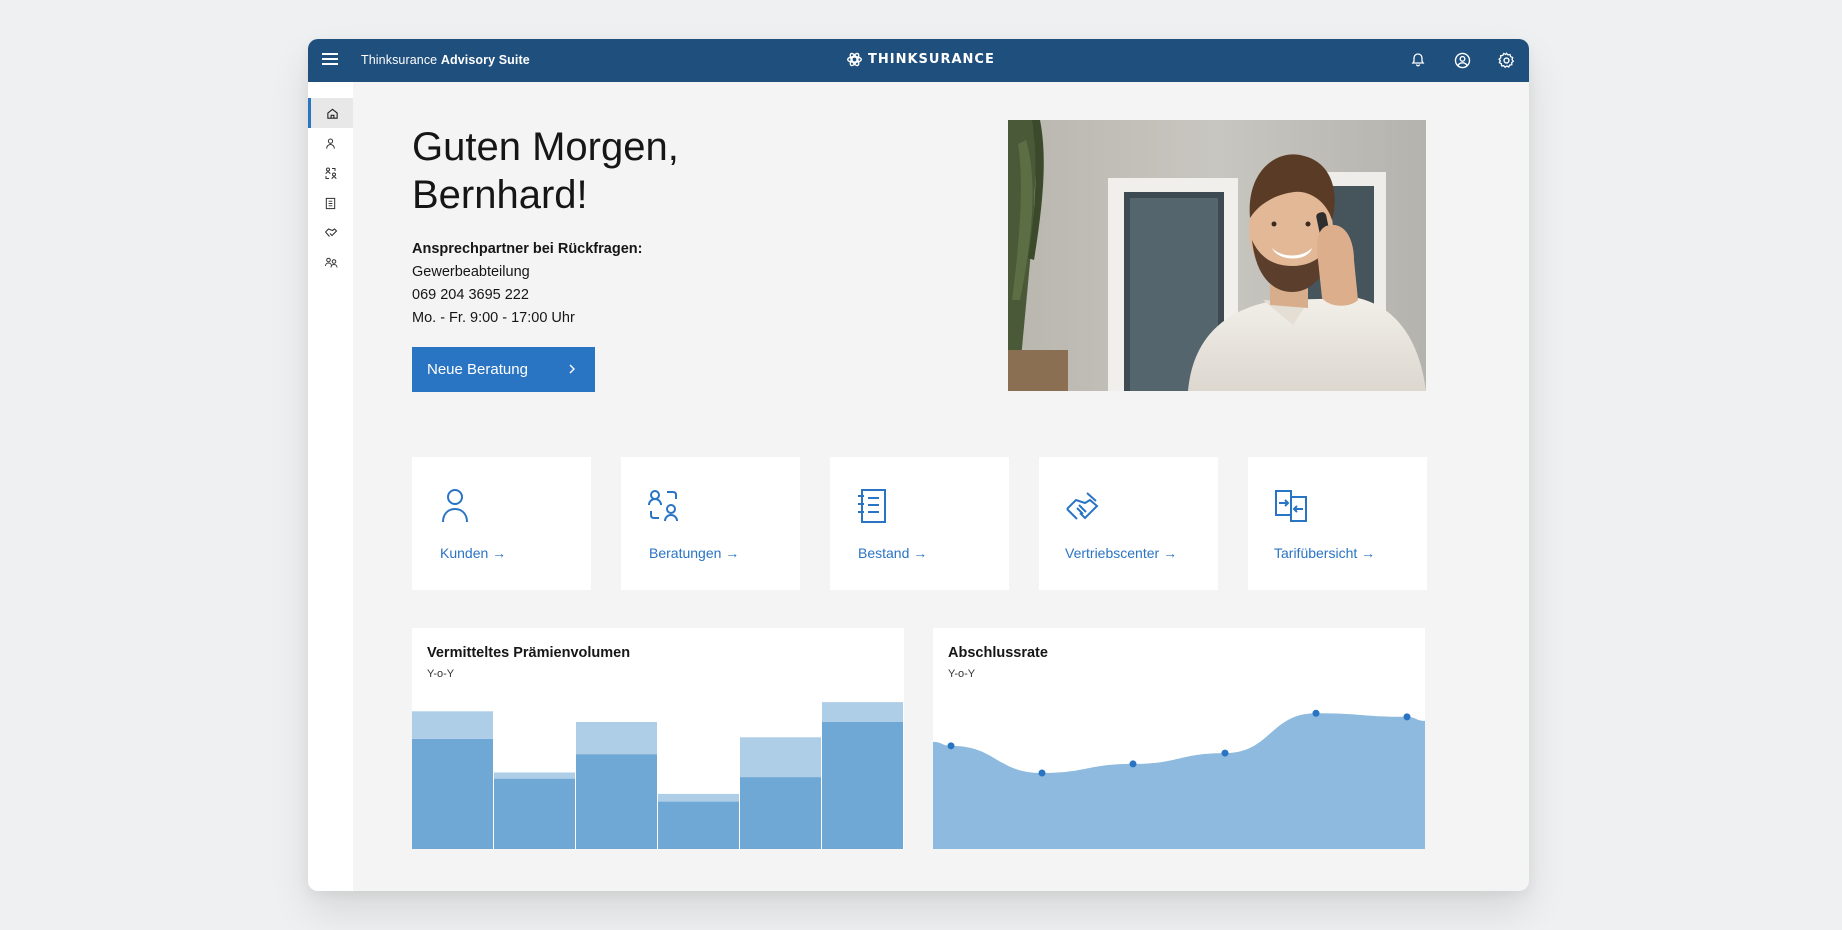 This screenshot has width=1842, height=930. I want to click on area-series, so click(1179, 781).